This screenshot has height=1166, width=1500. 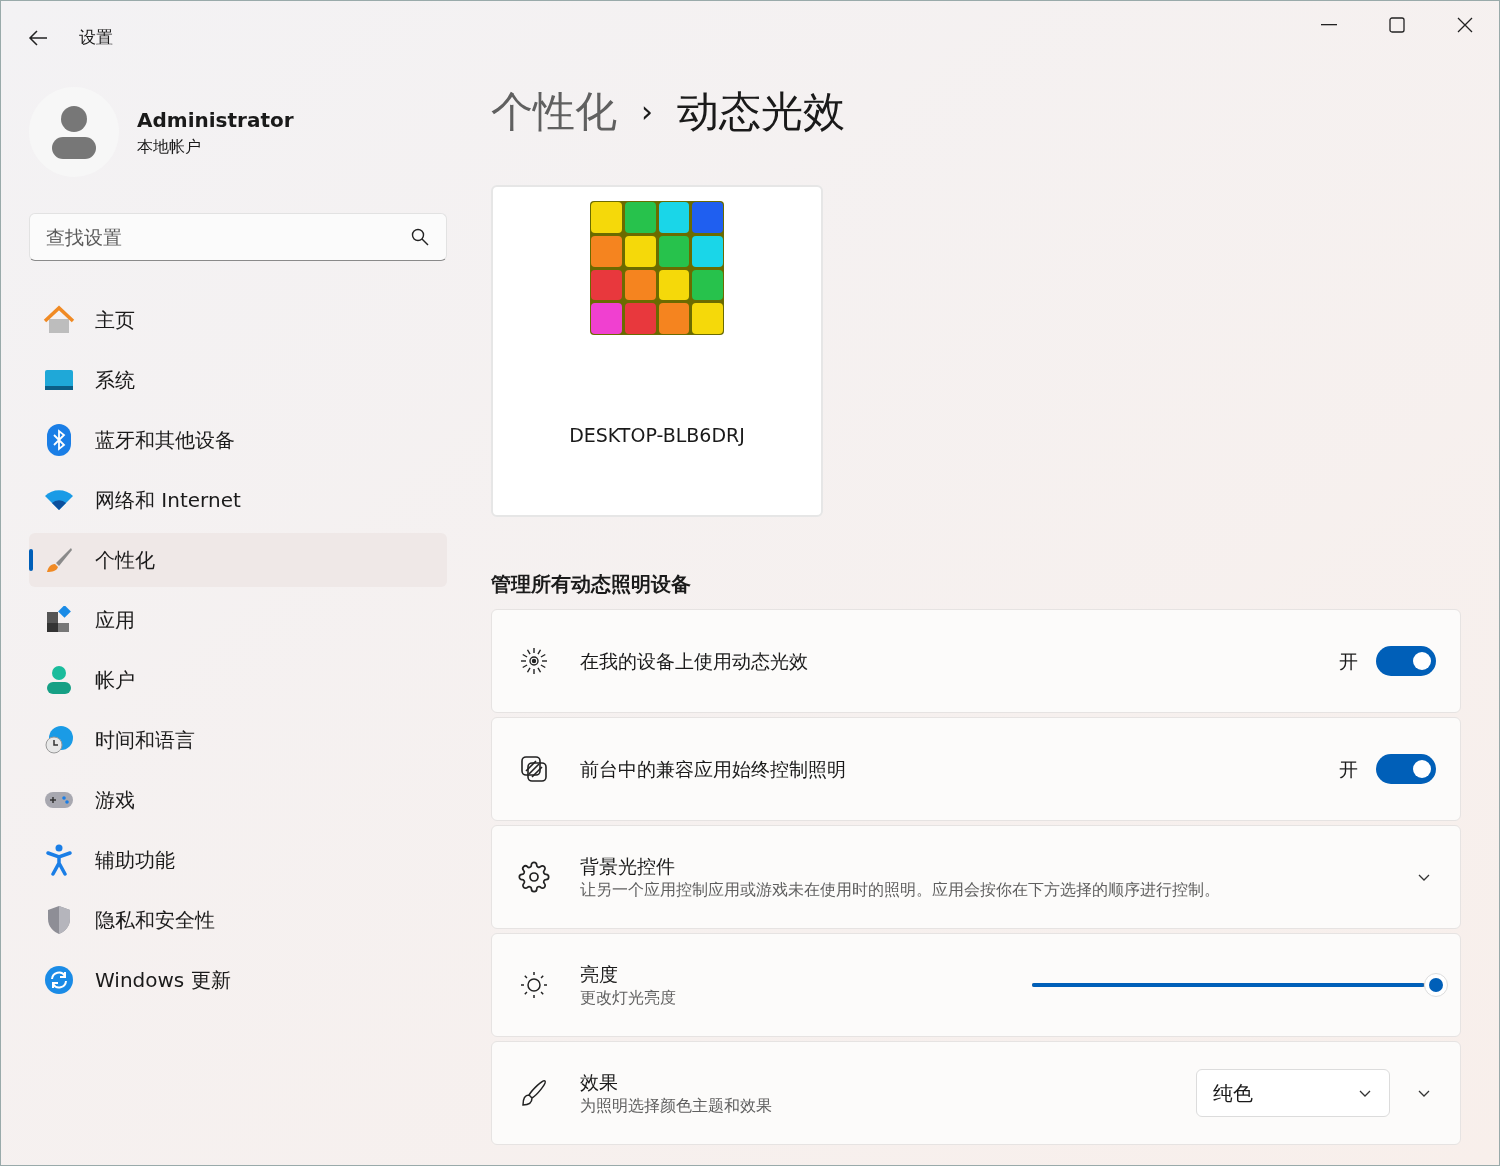 What do you see at coordinates (238, 680) in the screenshot?
I see `sidebar-item: 帐户` at bounding box center [238, 680].